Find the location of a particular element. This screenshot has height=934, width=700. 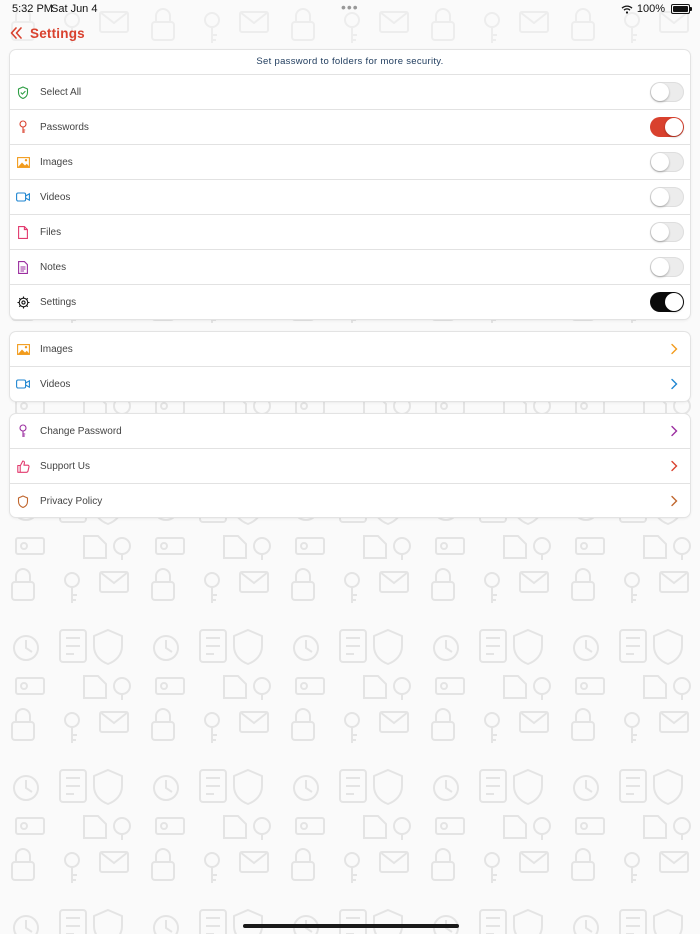

row-label: Support Us is located at coordinates (65, 466).